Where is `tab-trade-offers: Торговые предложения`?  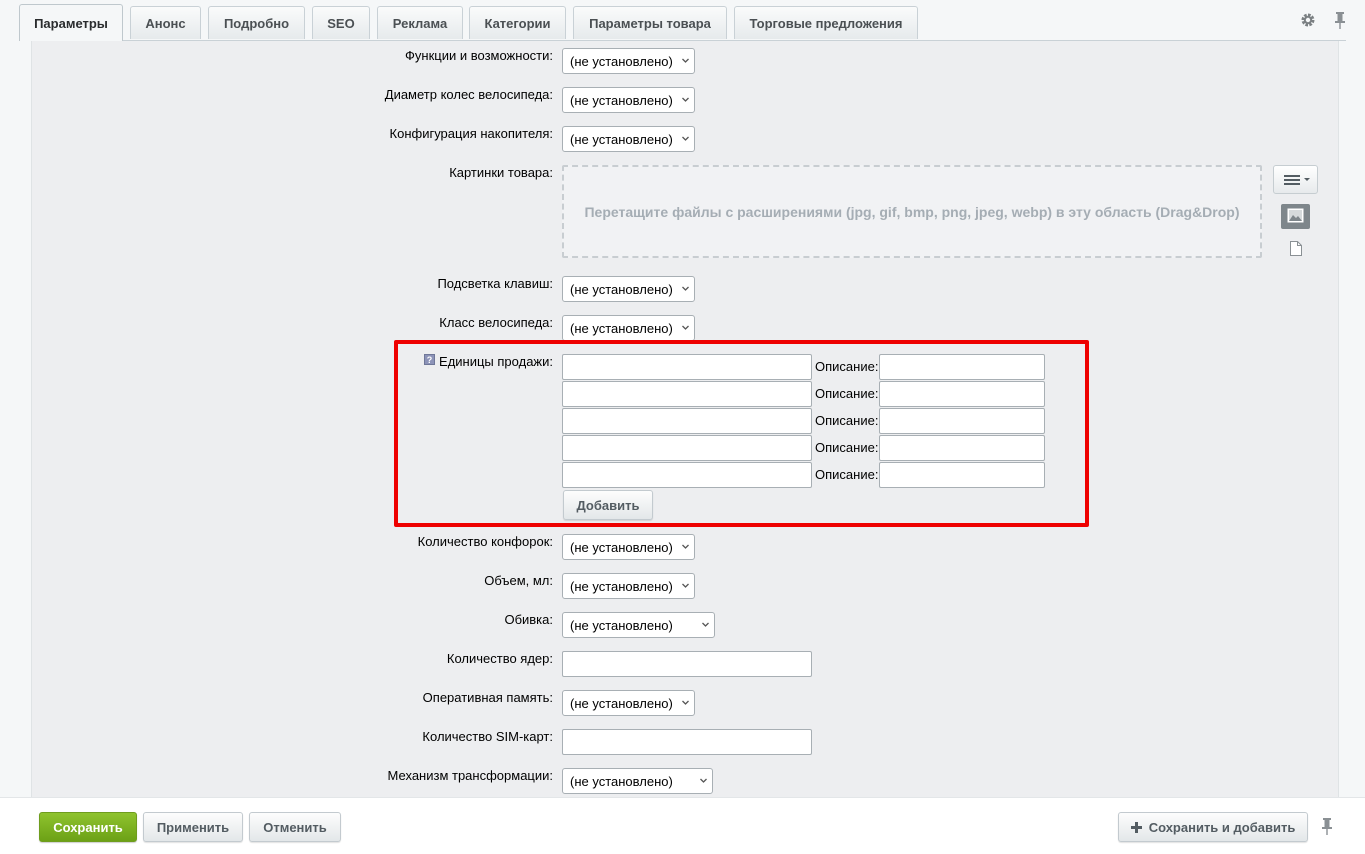 tab-trade-offers: Торговые предложения is located at coordinates (826, 22).